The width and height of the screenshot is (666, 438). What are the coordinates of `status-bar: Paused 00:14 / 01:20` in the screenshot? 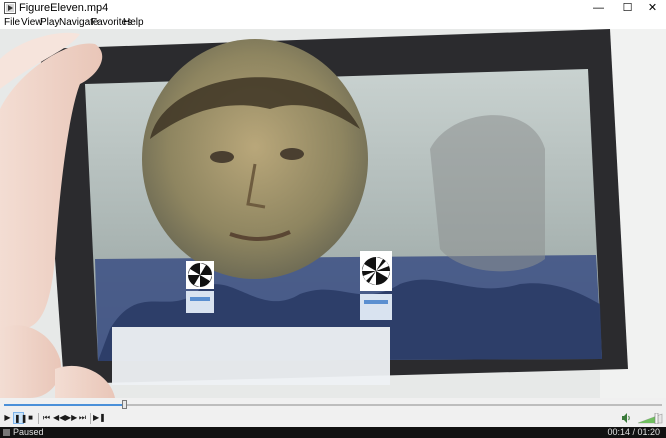 It's located at (333, 432).